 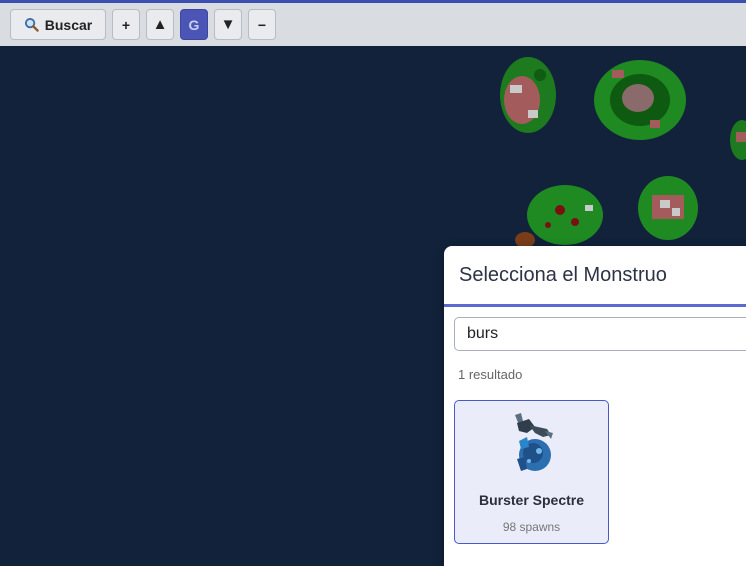 I want to click on result-count: 1 resultado, so click(x=490, y=374).